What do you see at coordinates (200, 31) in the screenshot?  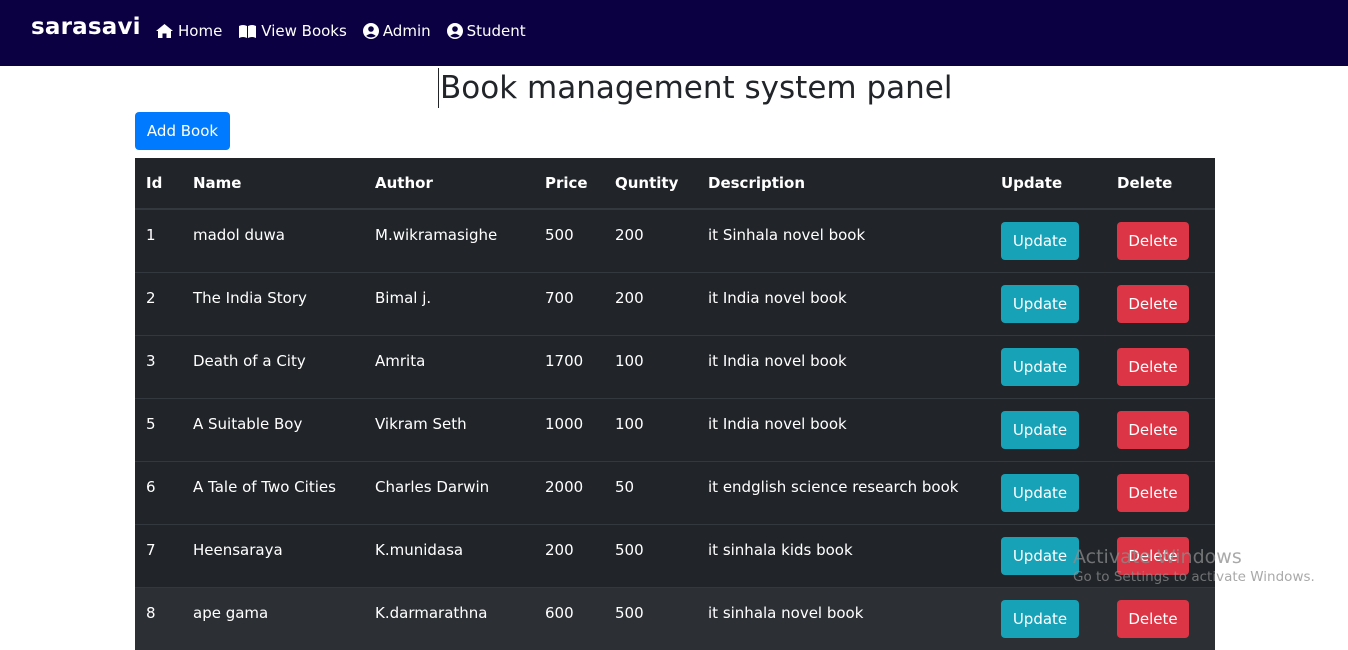 I see `nav-home-label: Home` at bounding box center [200, 31].